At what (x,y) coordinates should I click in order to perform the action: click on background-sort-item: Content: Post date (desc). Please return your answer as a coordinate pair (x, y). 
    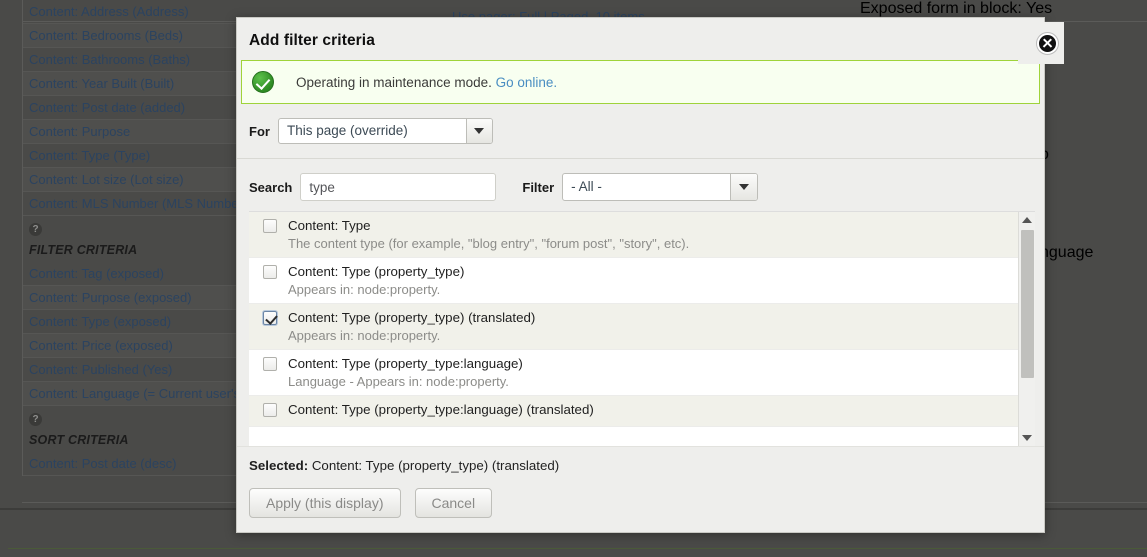
    Looking at the image, I should click on (131, 464).